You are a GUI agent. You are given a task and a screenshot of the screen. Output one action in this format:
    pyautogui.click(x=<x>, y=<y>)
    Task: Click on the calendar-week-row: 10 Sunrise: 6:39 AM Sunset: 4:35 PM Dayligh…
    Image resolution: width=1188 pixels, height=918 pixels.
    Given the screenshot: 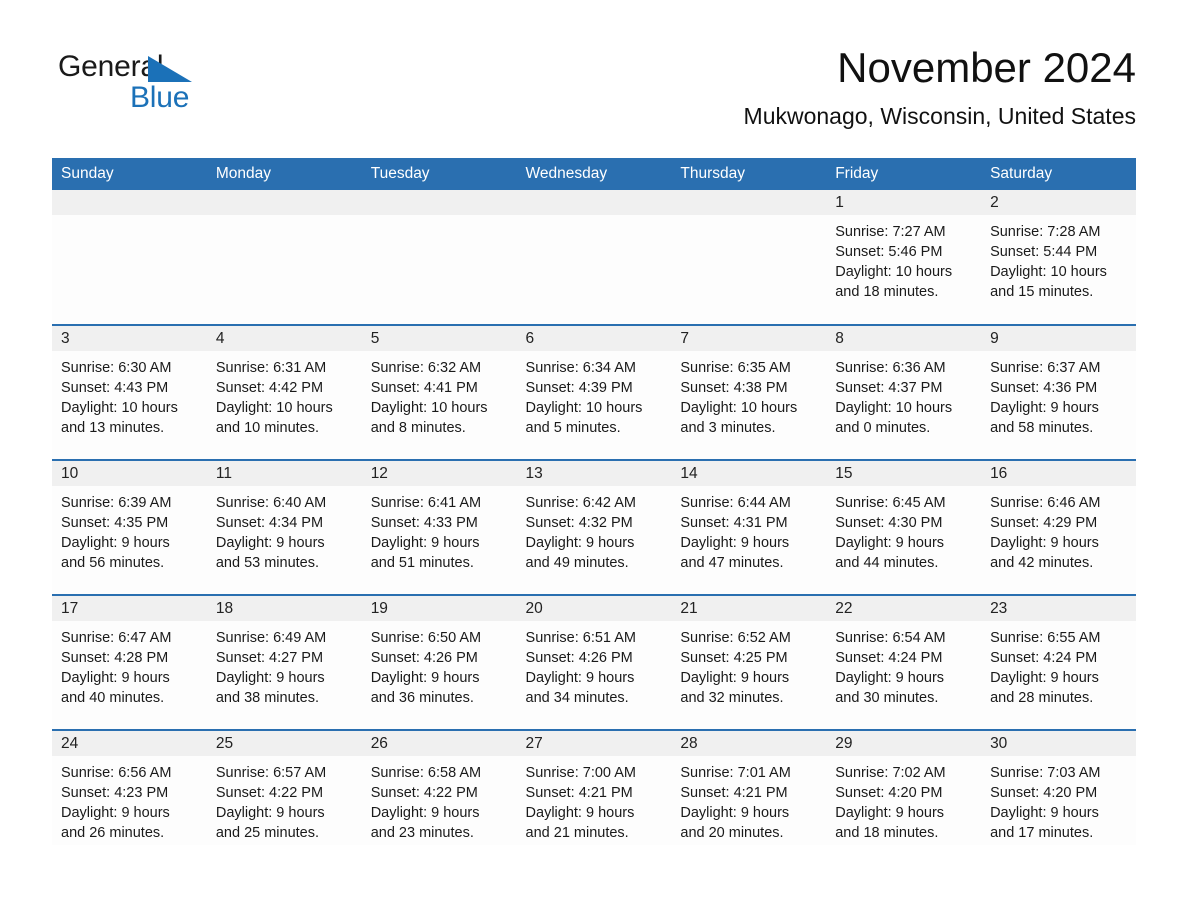 What is the action you would take?
    pyautogui.click(x=594, y=527)
    